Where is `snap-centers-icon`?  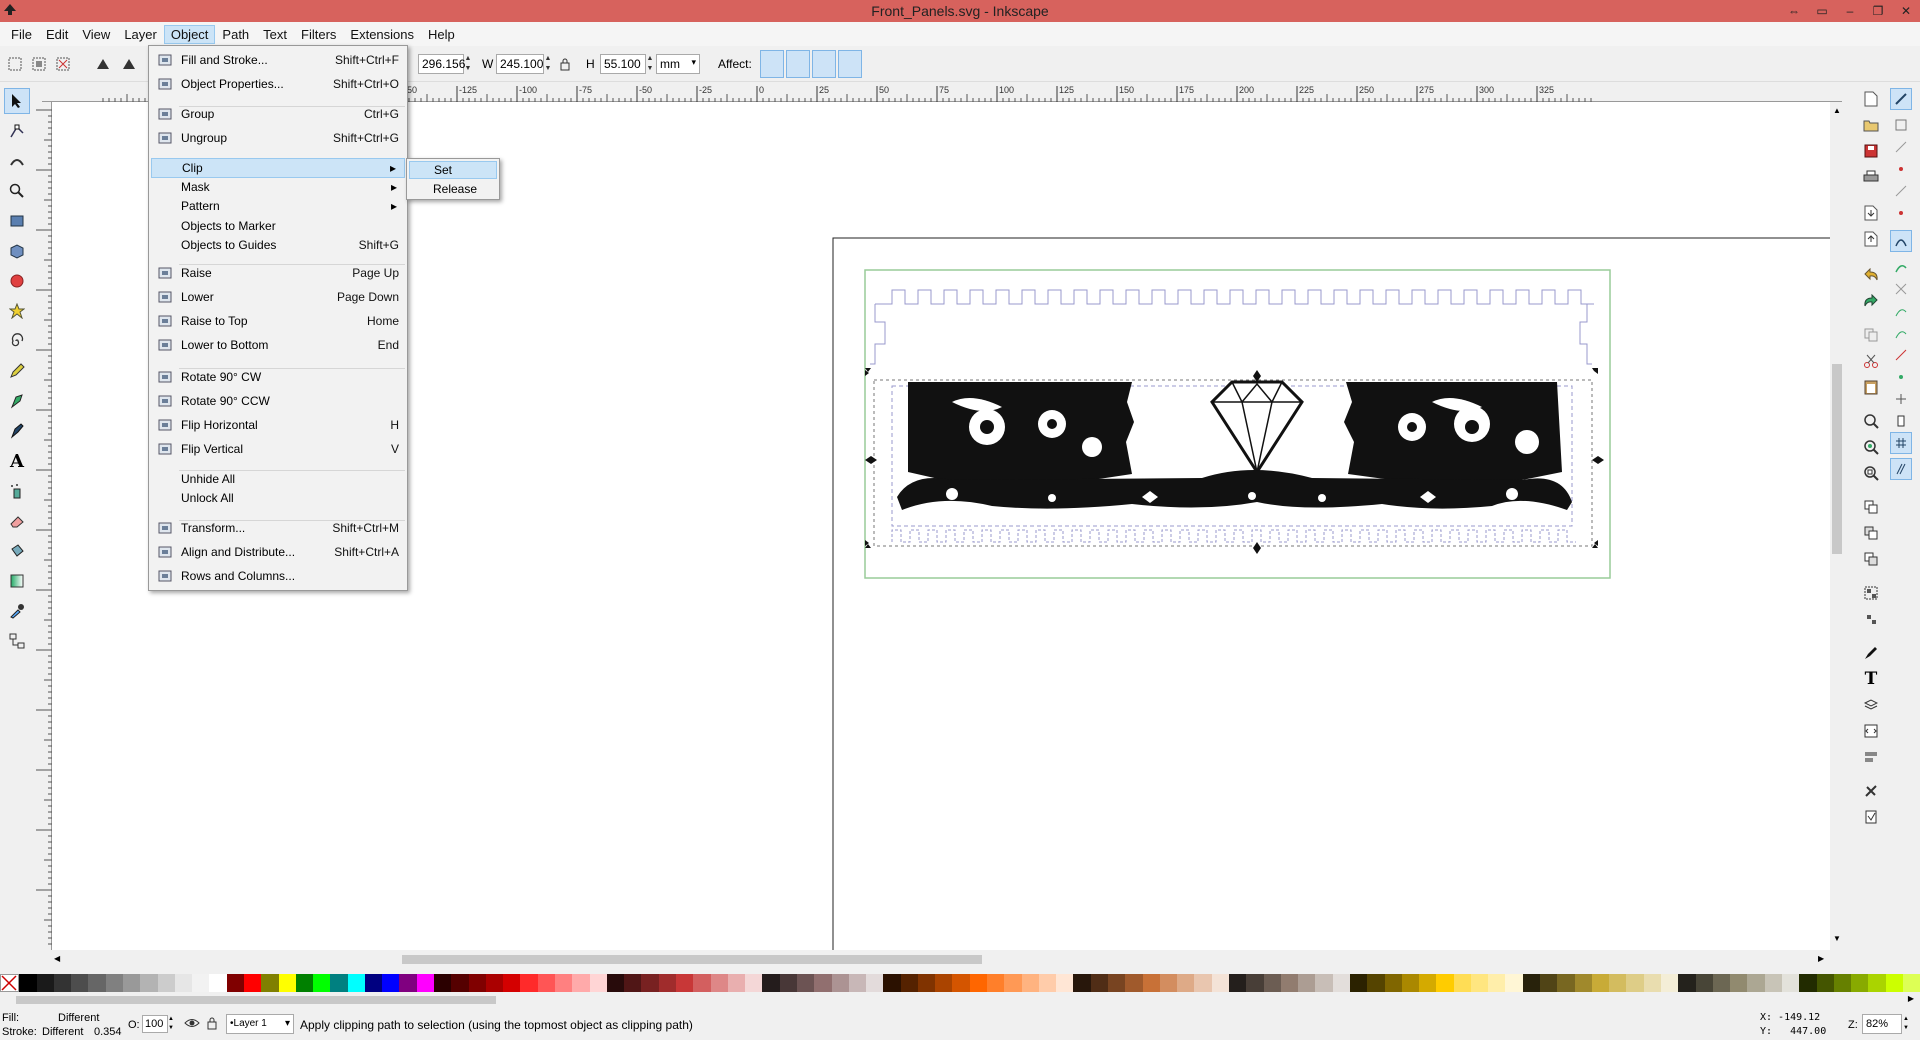 snap-centers-icon is located at coordinates (1901, 377).